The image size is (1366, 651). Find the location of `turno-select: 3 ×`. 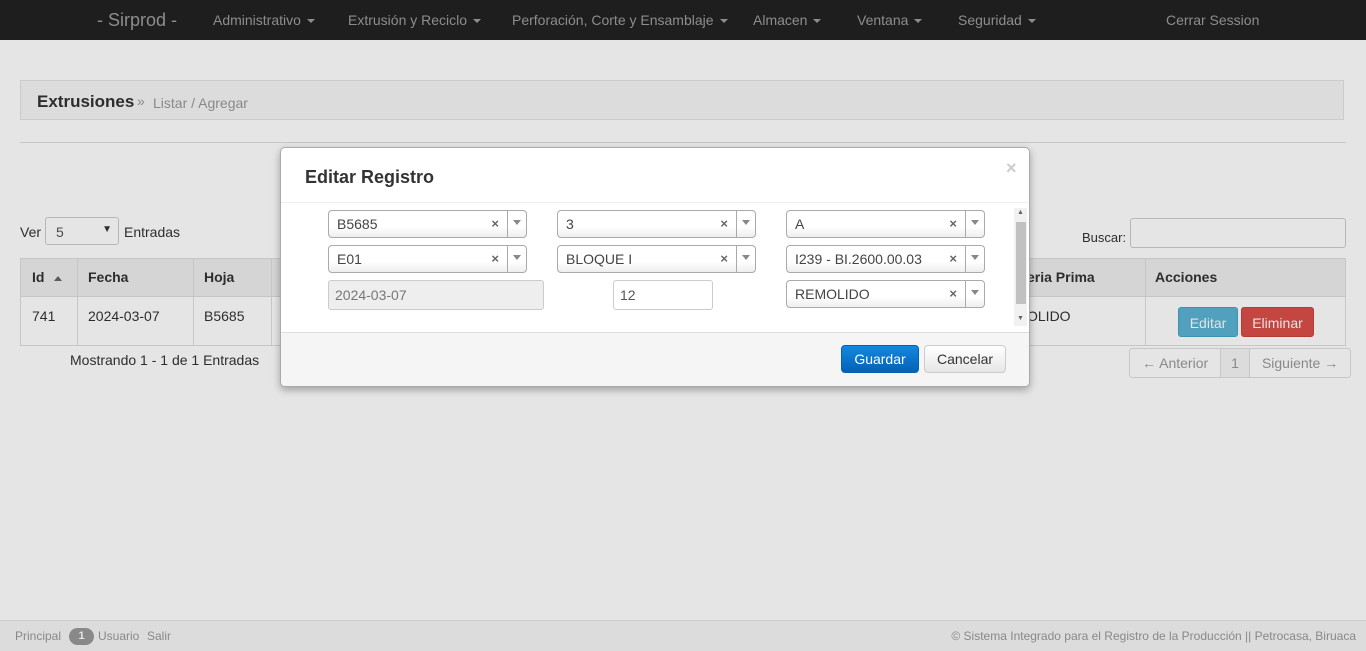

turno-select: 3 × is located at coordinates (656, 224).